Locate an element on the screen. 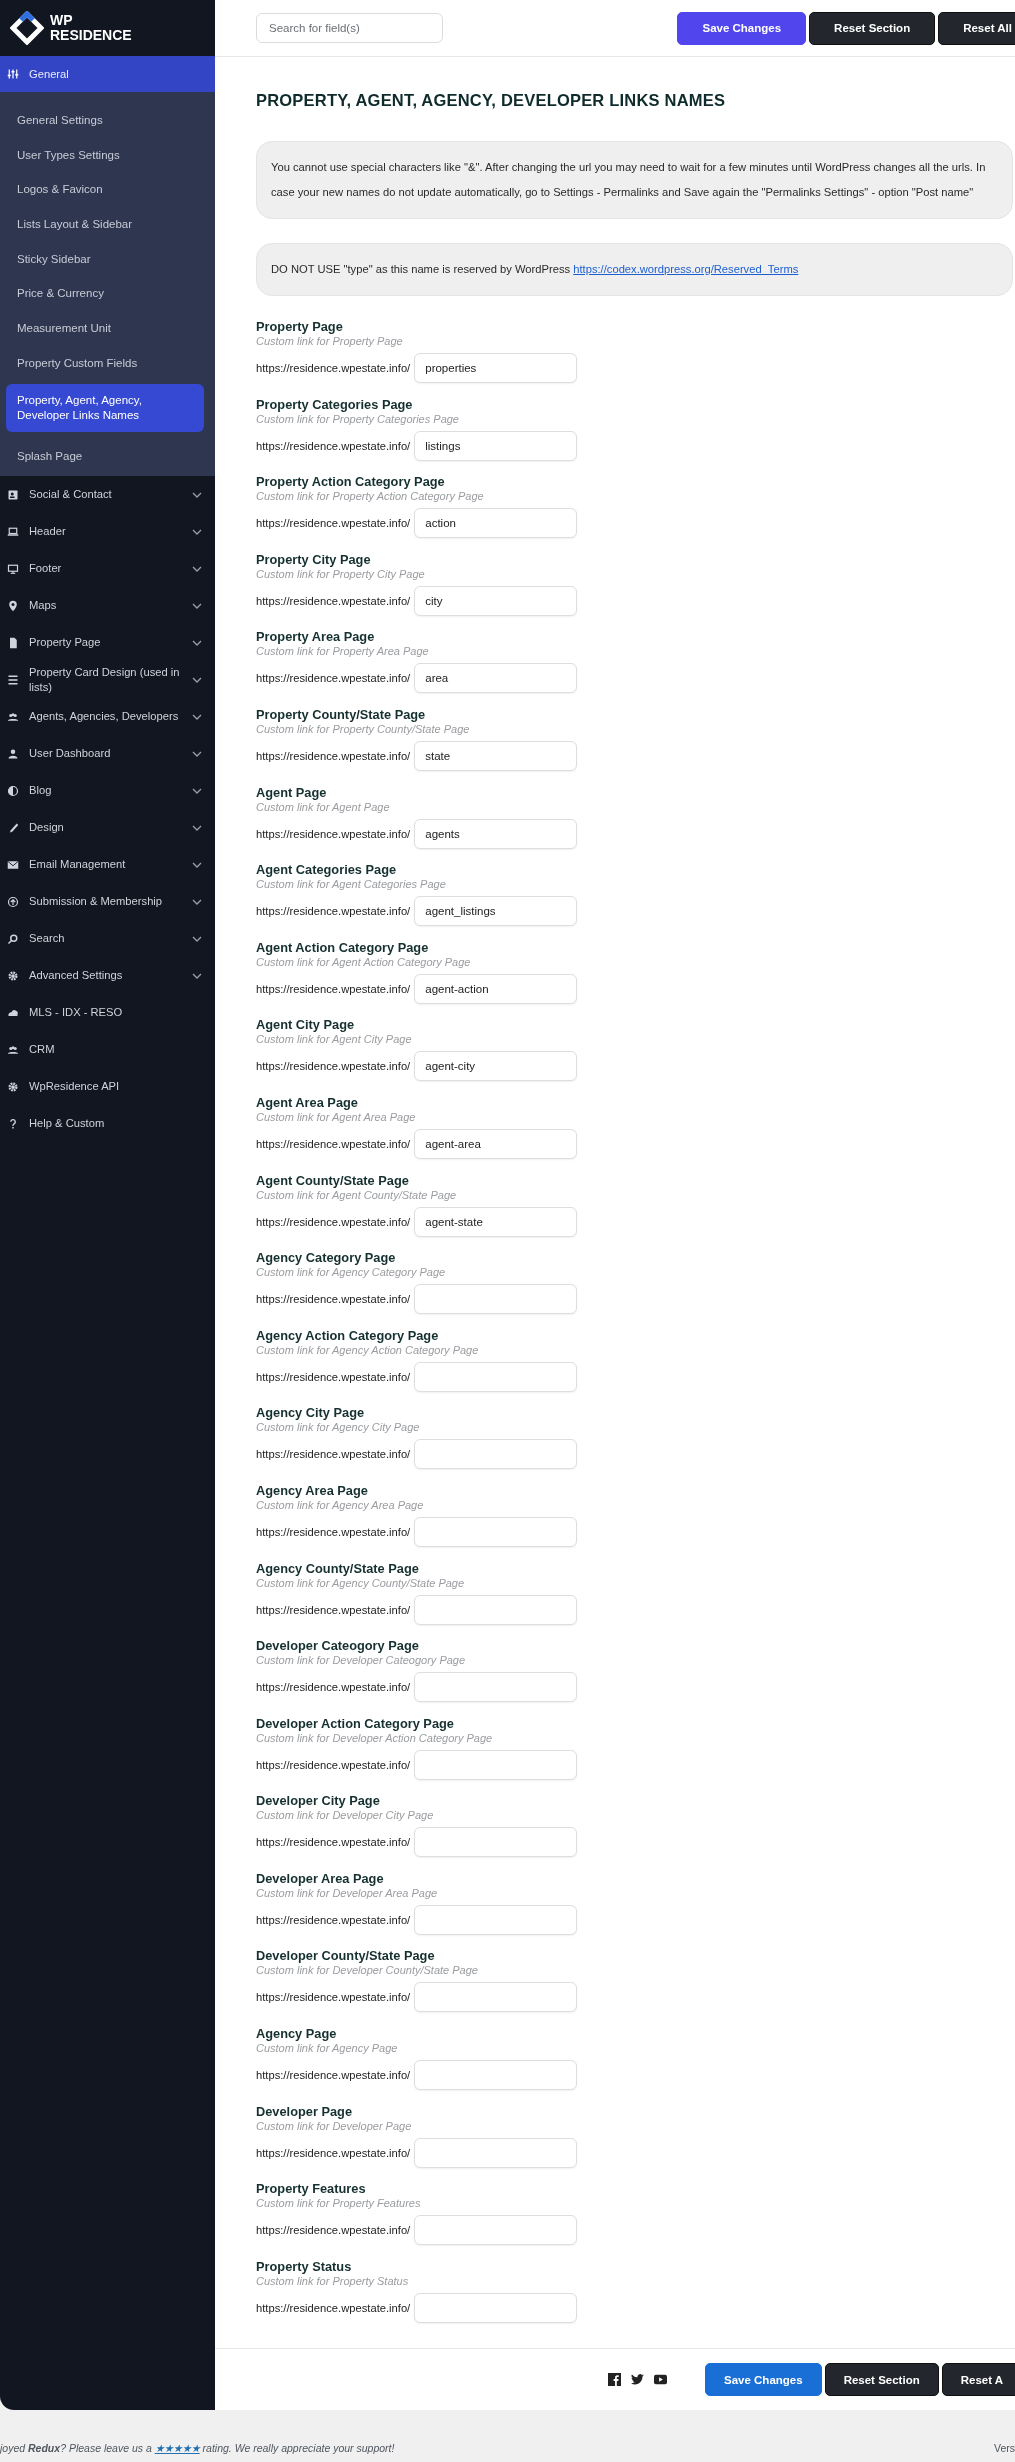 This screenshot has height=2462, width=1015. sidebar-item: User Dashboard is located at coordinates (107, 754).